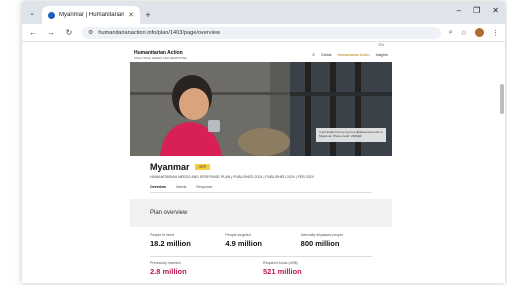 Image resolution: width=507 pixels, height=285 pixels. Describe the element at coordinates (353, 55) in the screenshot. I see `nav-item-humanitarian-action: Humanitarian Action` at that location.